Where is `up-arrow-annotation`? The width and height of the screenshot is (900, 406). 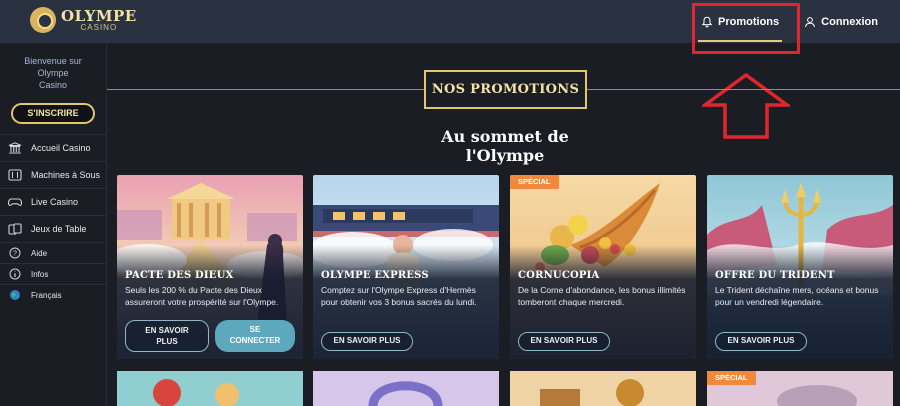
up-arrow-annotation is located at coordinates (746, 106).